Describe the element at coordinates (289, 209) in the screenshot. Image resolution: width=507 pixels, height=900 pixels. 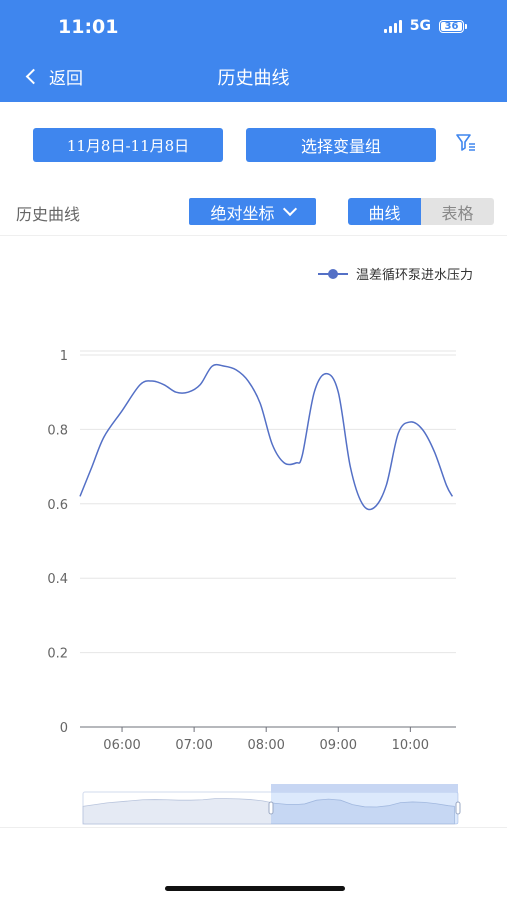
I see `chevron-down-icon` at that location.